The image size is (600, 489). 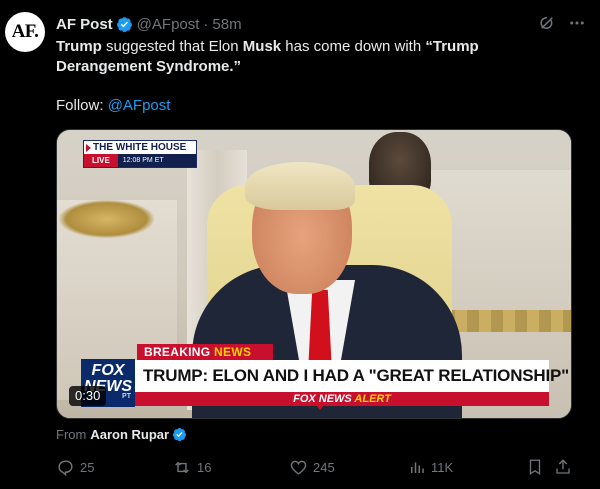 What do you see at coordinates (372, 399) in the screenshot?
I see `alert-word: ALERT` at bounding box center [372, 399].